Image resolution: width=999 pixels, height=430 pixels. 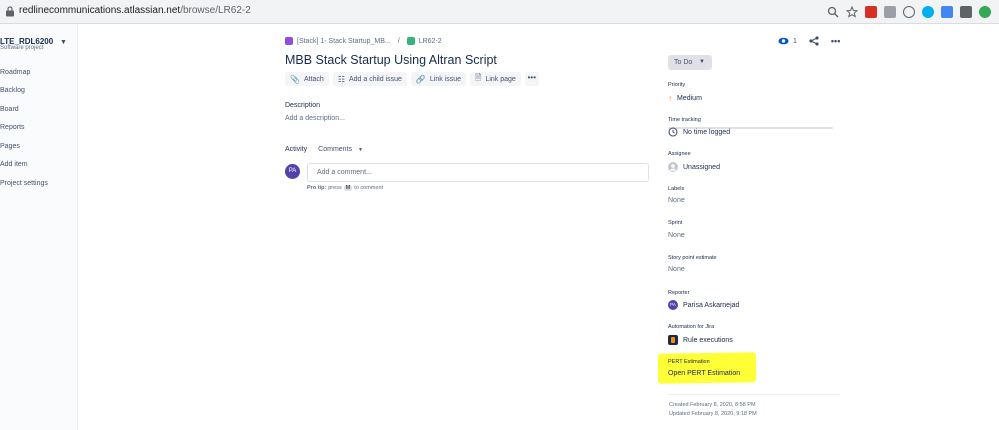 I want to click on divider, so click(x=754, y=394).